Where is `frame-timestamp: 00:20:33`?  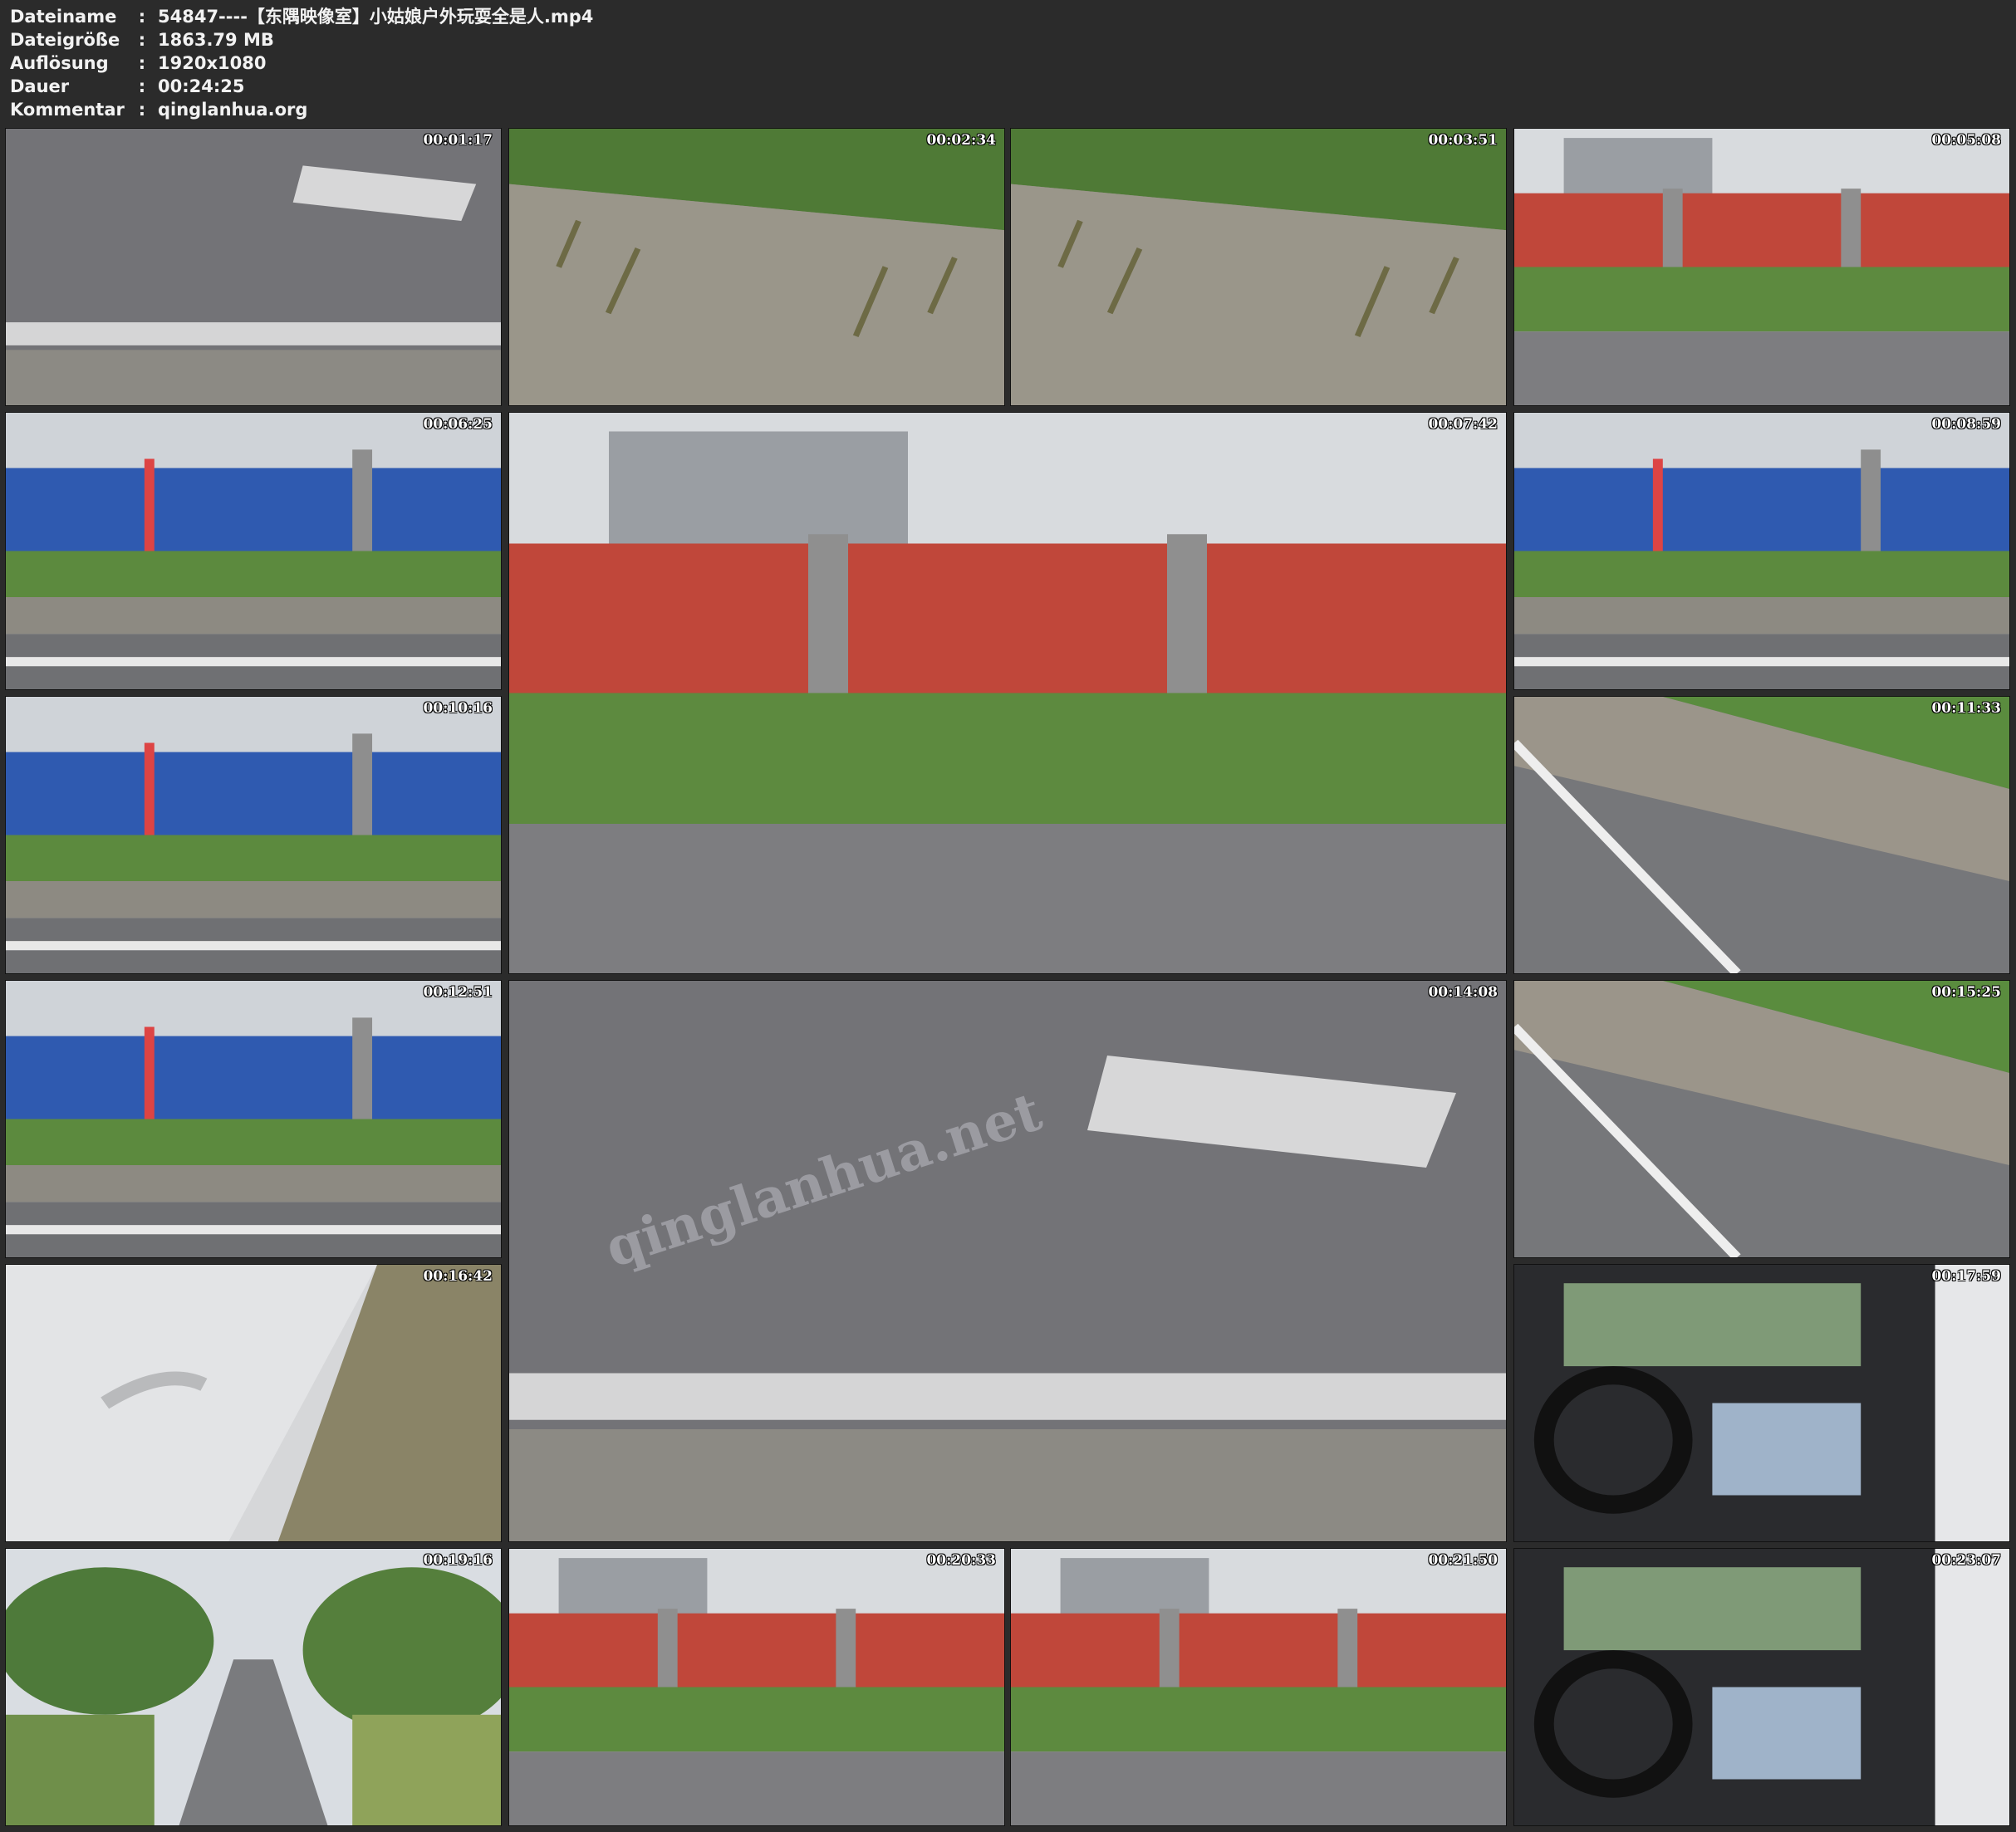
frame-timestamp: 00:20:33 is located at coordinates (961, 1560).